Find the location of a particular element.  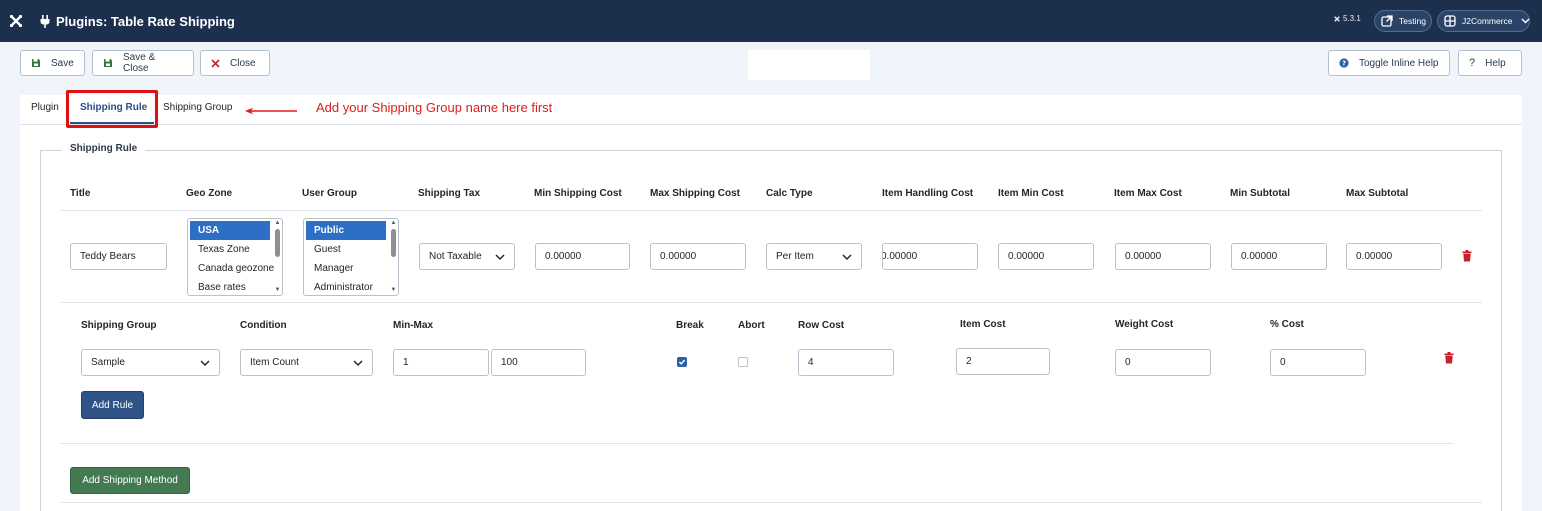

user-group-option: Administrator is located at coordinates (351, 286).